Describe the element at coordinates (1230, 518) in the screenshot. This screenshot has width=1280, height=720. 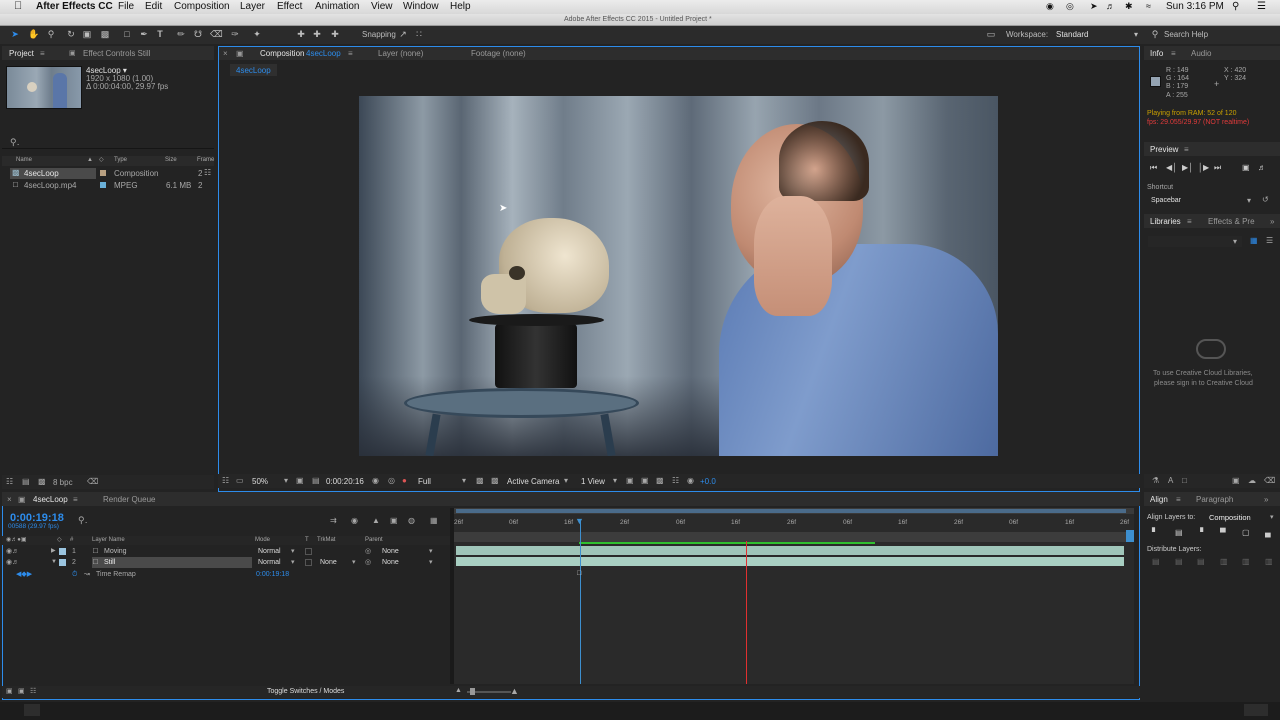
I see `align-to-select: Composition` at that location.